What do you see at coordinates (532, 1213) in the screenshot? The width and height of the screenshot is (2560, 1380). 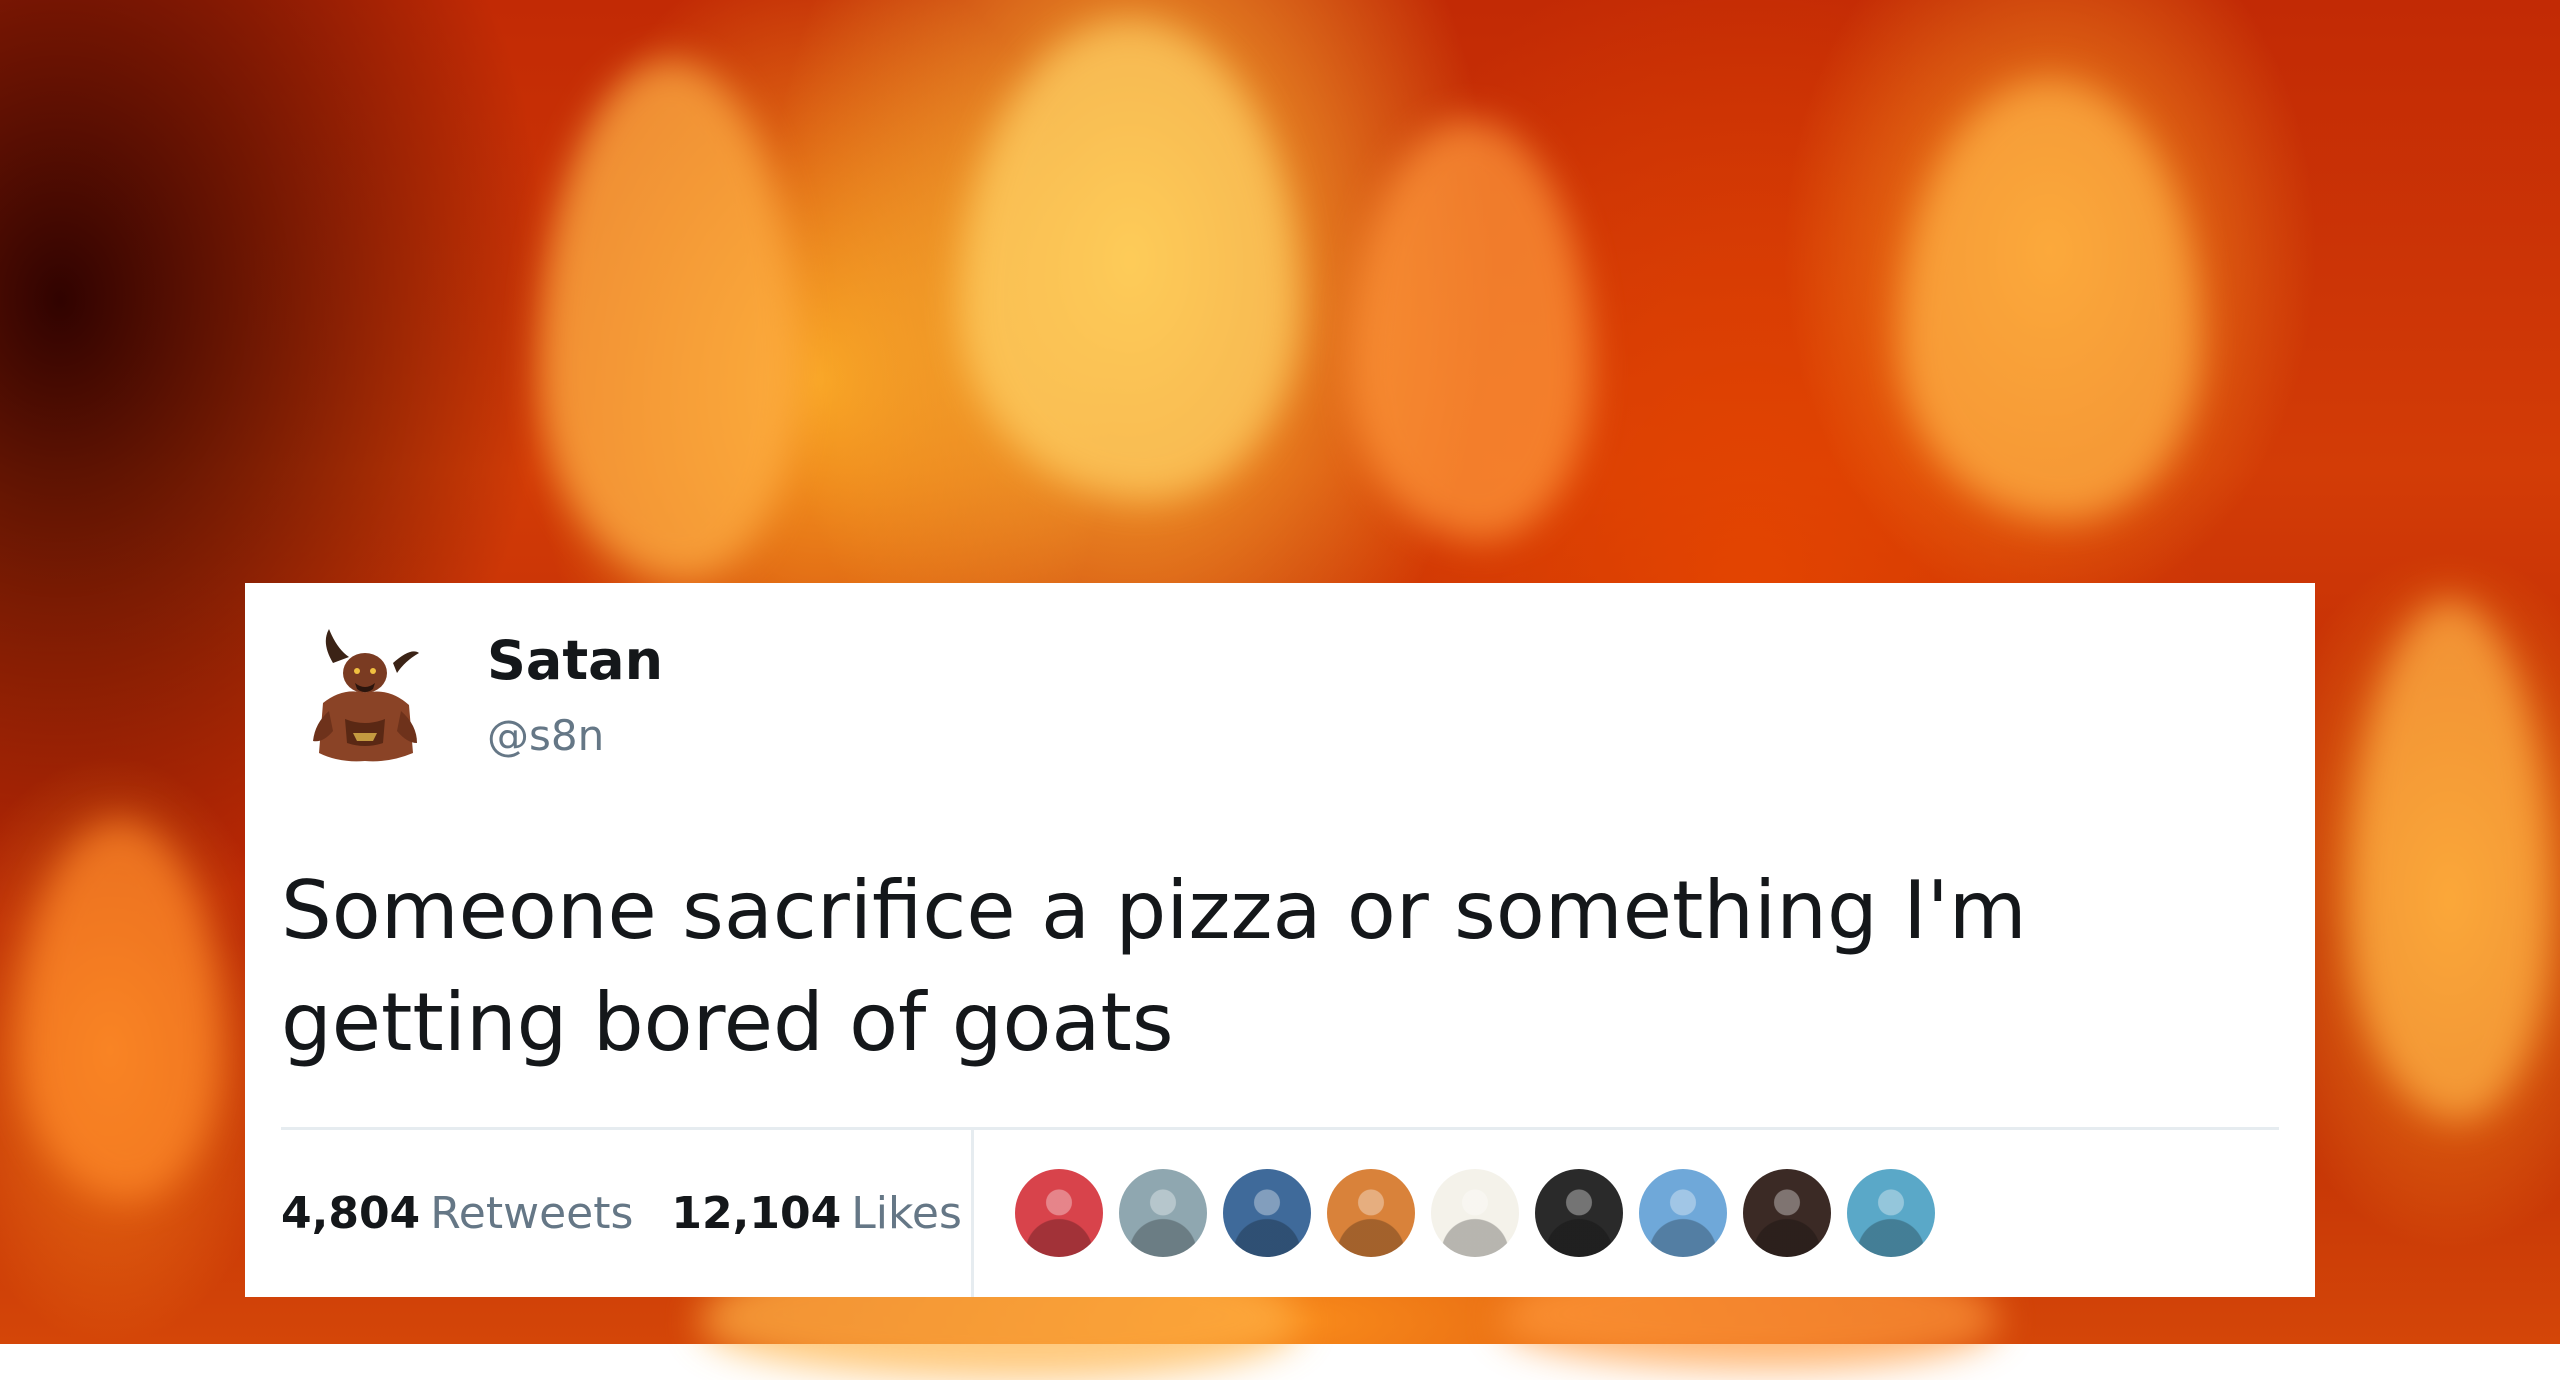 I see `retweets-label: Retweets` at bounding box center [532, 1213].